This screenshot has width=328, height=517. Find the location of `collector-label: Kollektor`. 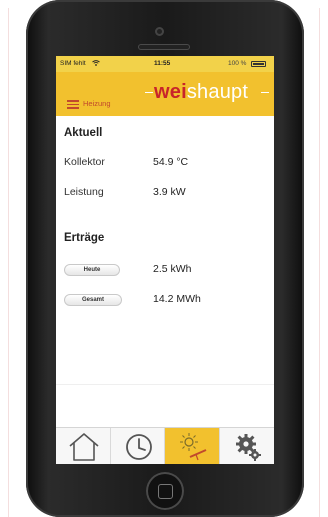

collector-label: Kollektor is located at coordinates (84, 162).